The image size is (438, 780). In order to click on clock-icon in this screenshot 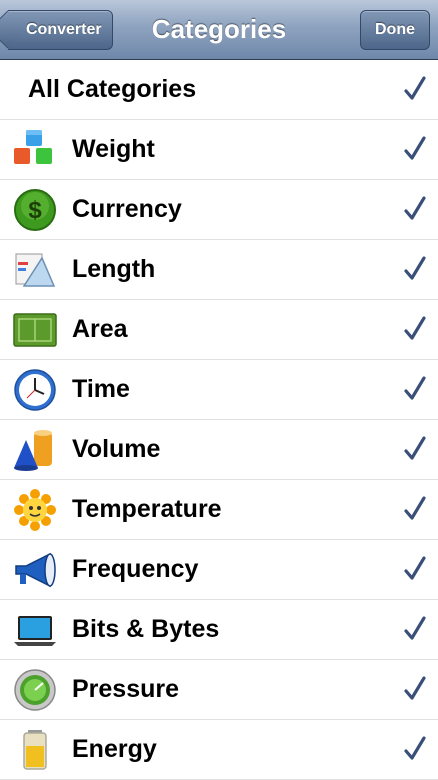, I will do `click(35, 390)`.